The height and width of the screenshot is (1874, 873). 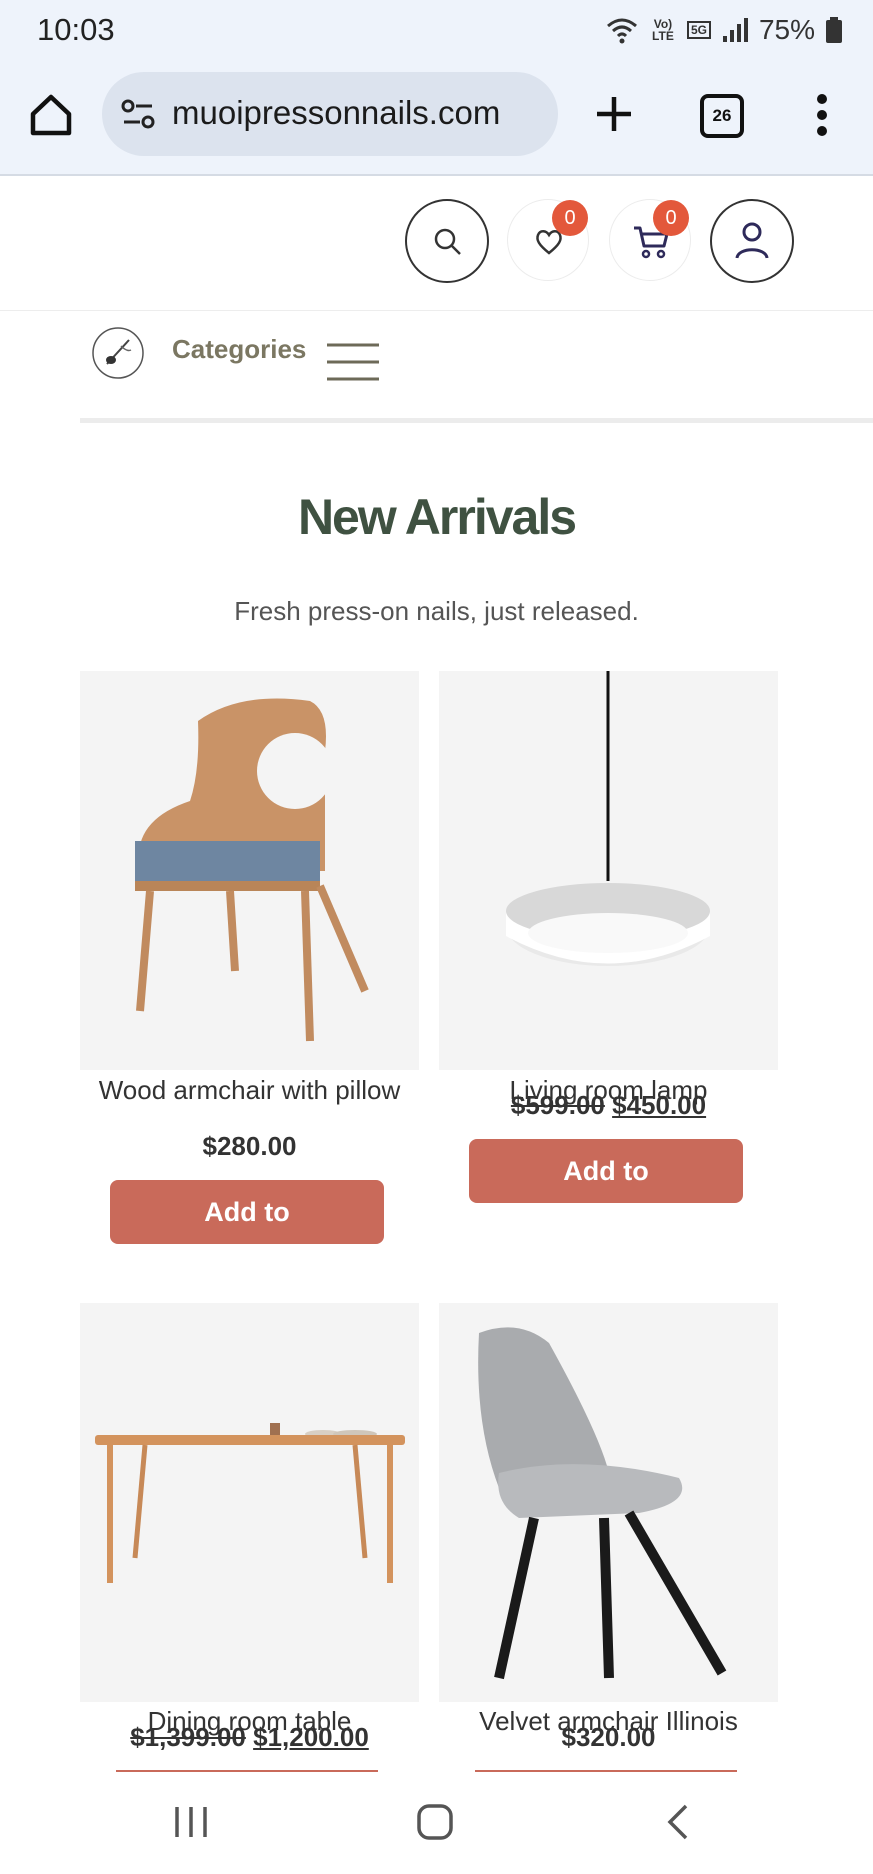 What do you see at coordinates (614, 114) in the screenshot?
I see `new-tab-icon` at bounding box center [614, 114].